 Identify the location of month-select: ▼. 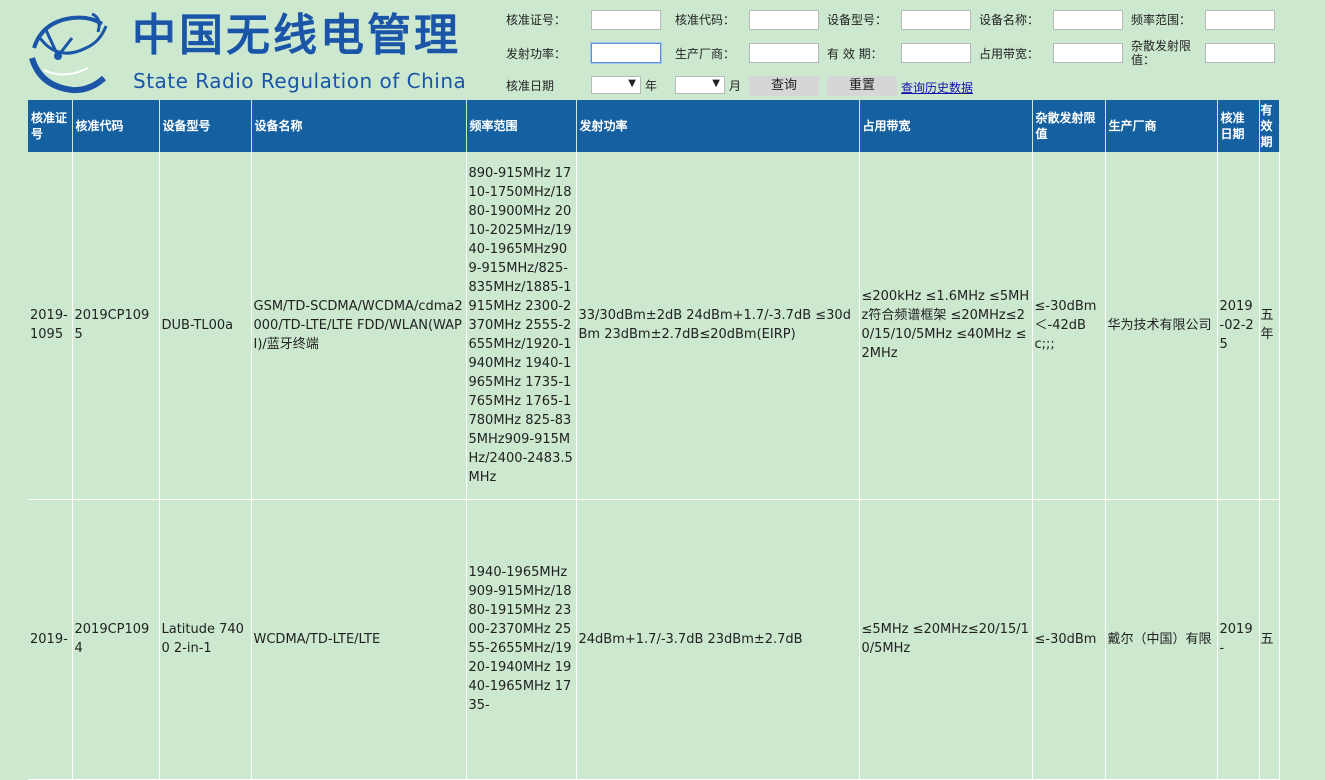
(700, 85).